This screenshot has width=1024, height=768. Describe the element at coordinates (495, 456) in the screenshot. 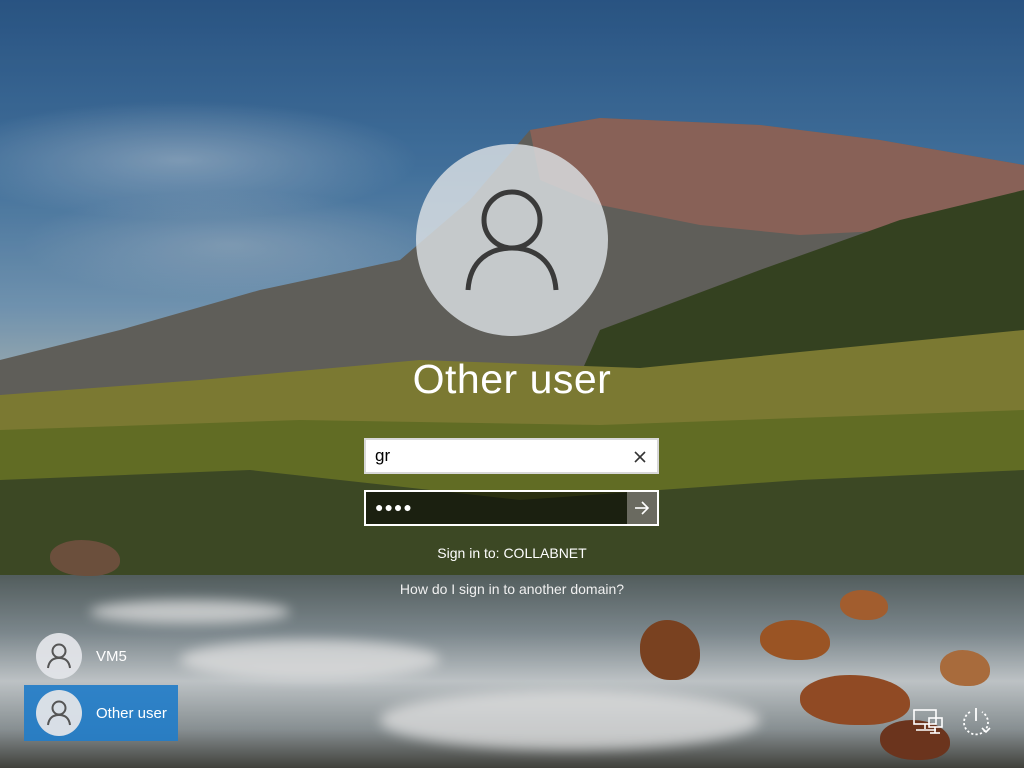

I see `username-input` at that location.